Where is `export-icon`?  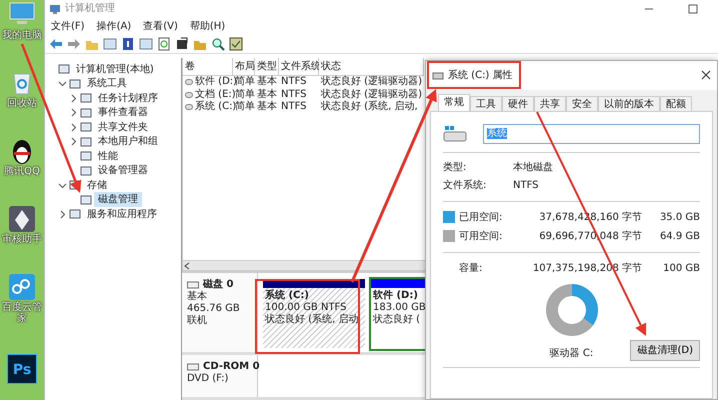
export-icon is located at coordinates (182, 43).